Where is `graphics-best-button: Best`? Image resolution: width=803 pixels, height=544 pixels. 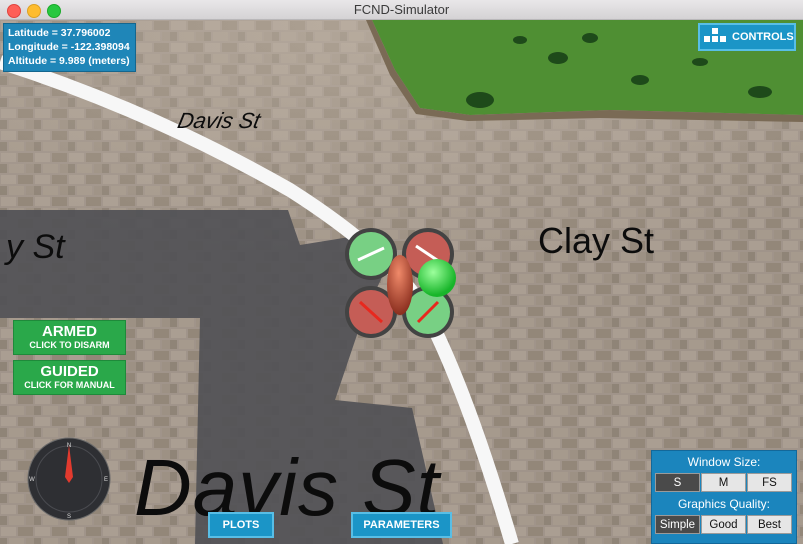 graphics-best-button: Best is located at coordinates (769, 524).